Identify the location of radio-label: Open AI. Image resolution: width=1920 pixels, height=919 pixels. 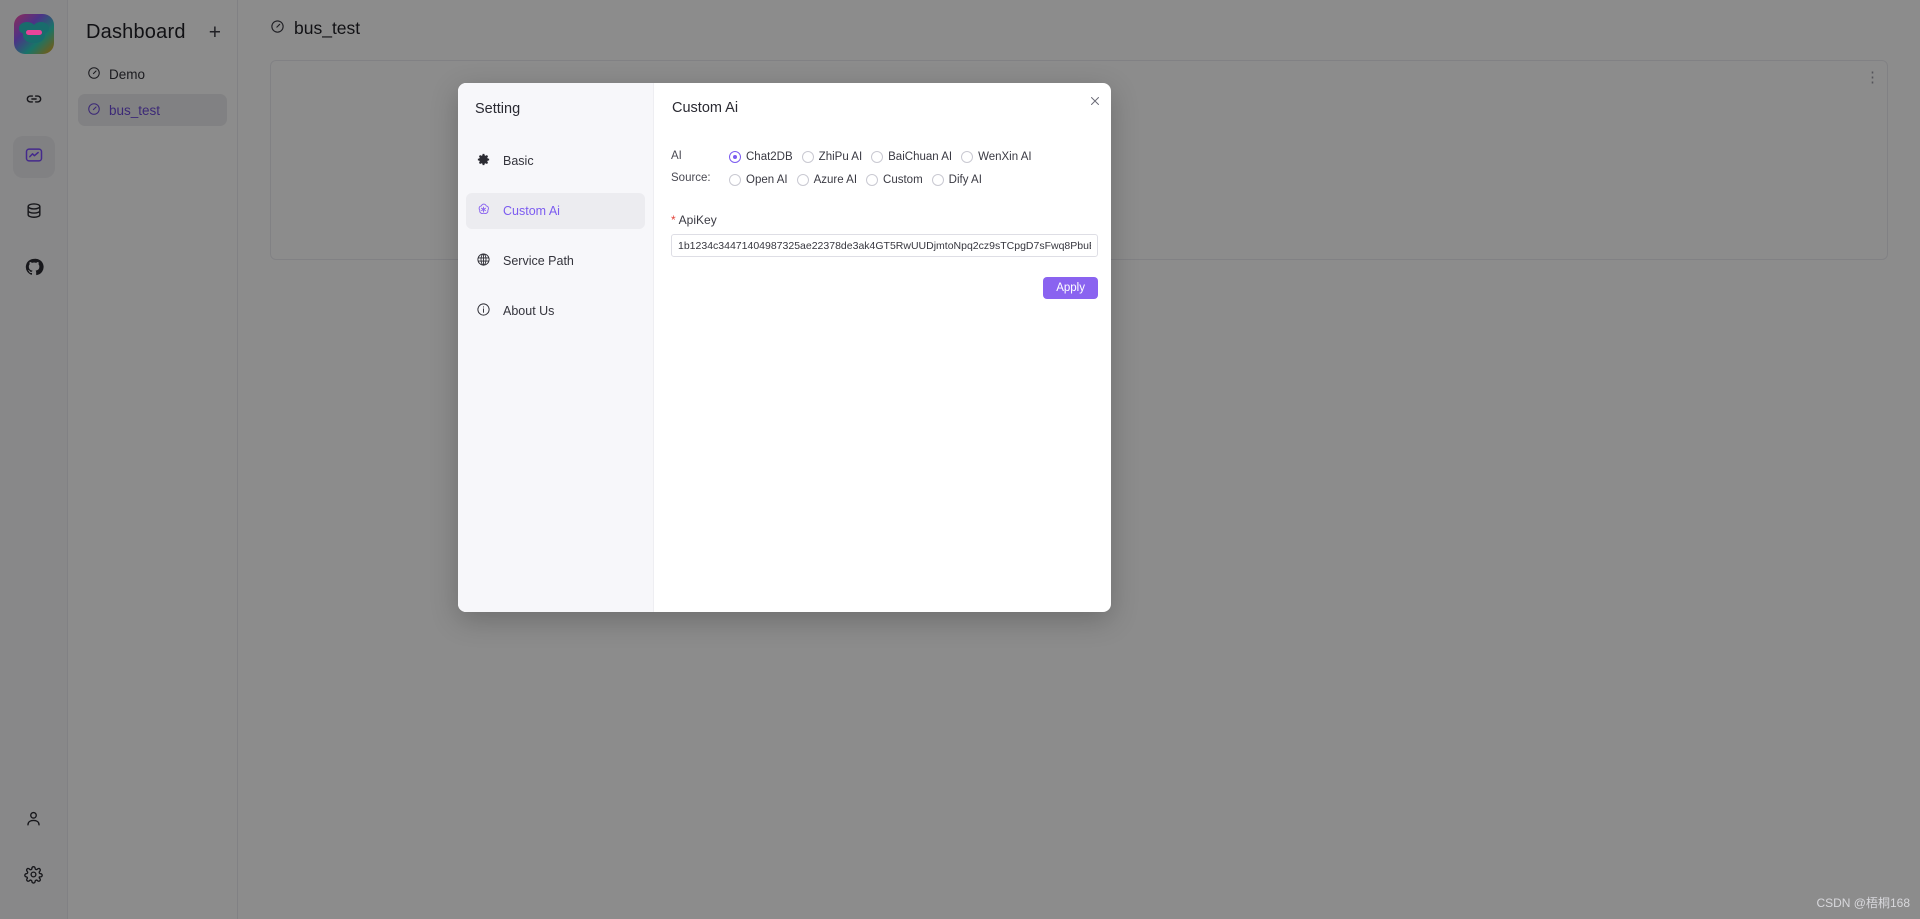
(767, 179).